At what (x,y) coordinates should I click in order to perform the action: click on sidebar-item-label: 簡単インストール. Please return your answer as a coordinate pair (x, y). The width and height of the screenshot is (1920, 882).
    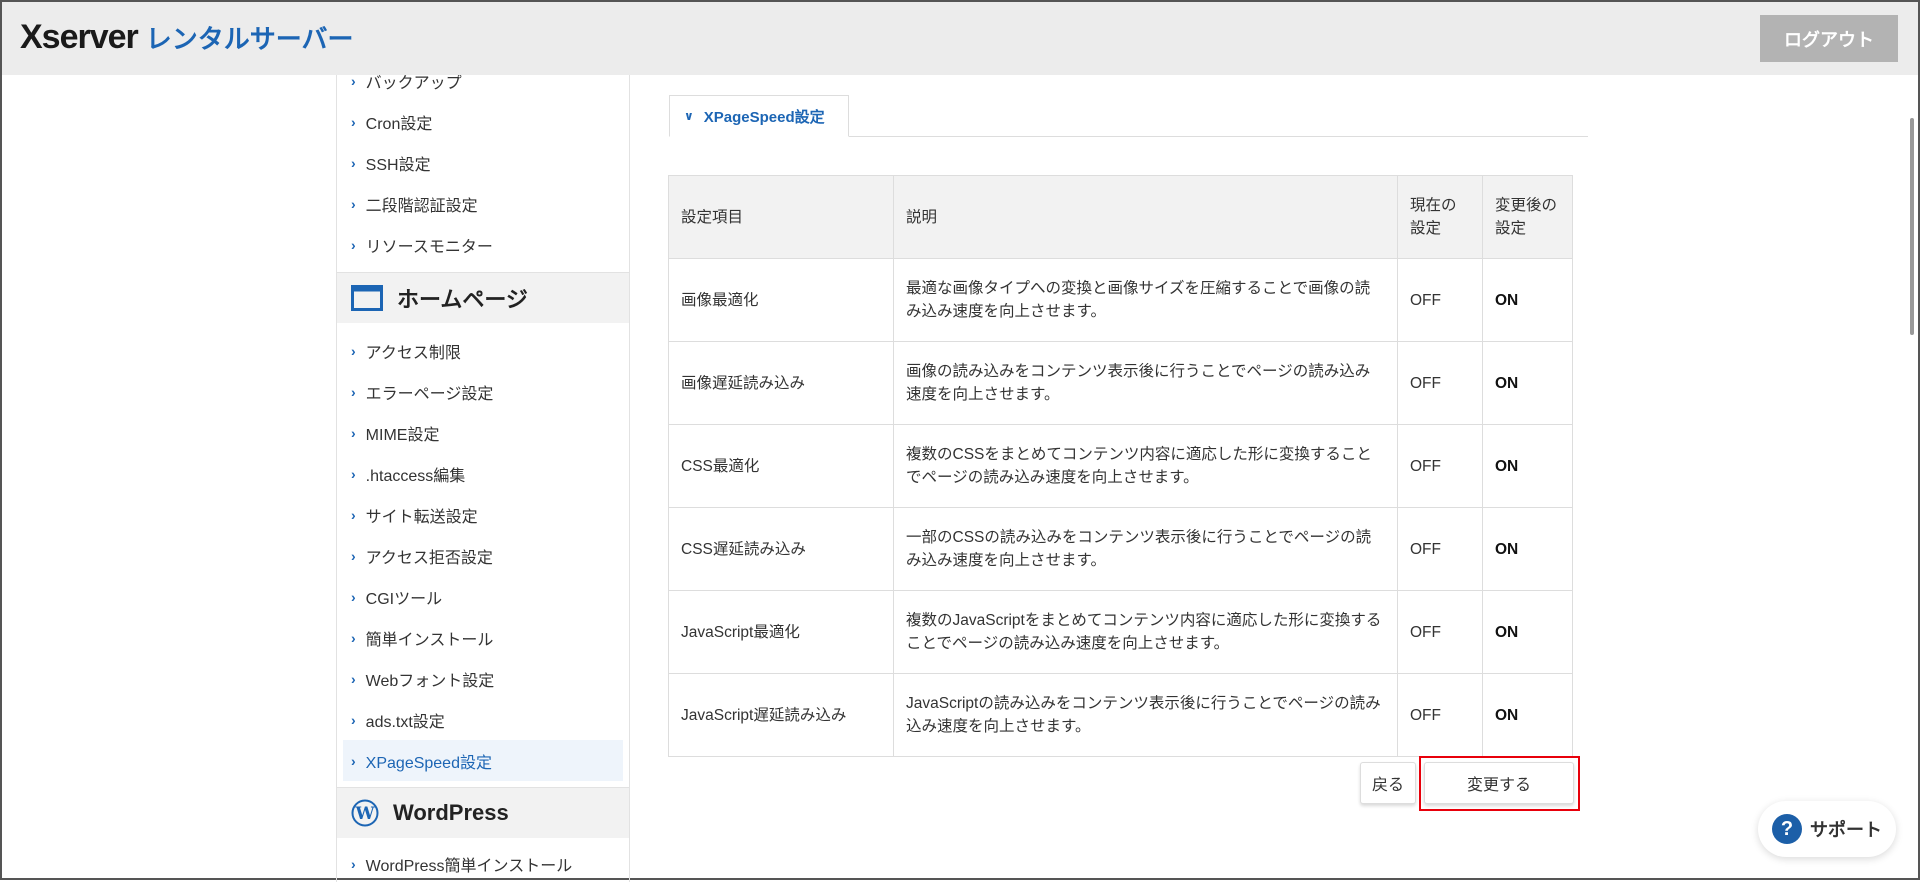
    Looking at the image, I should click on (429, 640).